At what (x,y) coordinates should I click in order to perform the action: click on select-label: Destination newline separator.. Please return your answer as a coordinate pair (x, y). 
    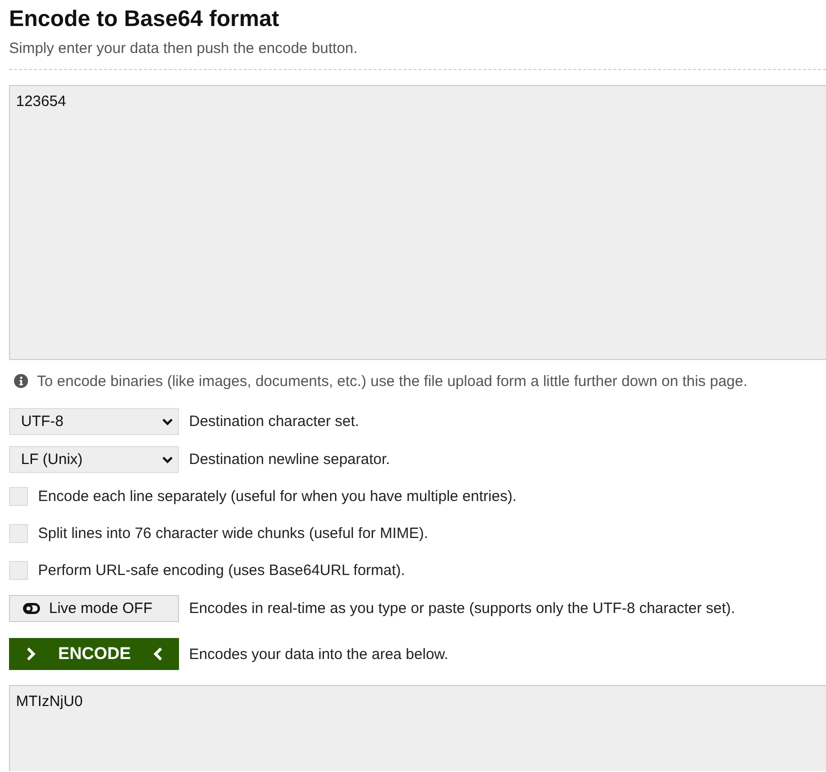
    Looking at the image, I should click on (289, 459).